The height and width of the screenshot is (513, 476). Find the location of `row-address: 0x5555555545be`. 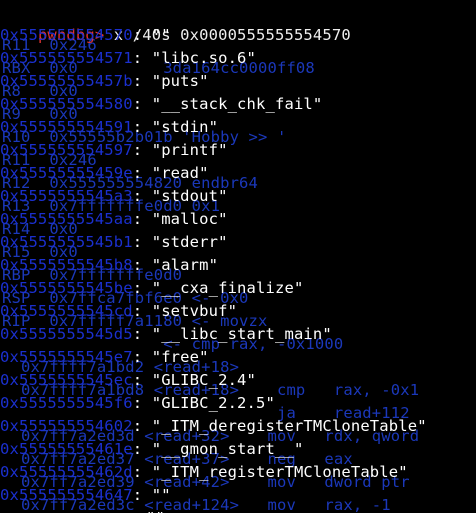

row-address: 0x5555555545be is located at coordinates (66, 288).